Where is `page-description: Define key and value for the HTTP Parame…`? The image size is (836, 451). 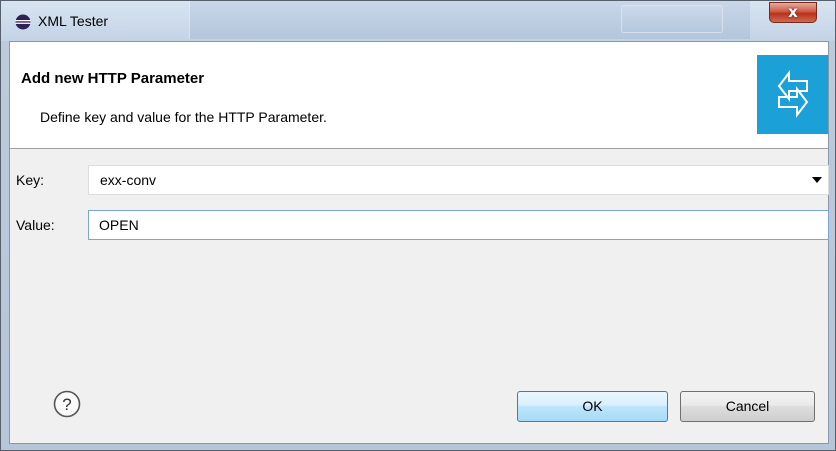
page-description: Define key and value for the HTTP Parame… is located at coordinates (183, 117).